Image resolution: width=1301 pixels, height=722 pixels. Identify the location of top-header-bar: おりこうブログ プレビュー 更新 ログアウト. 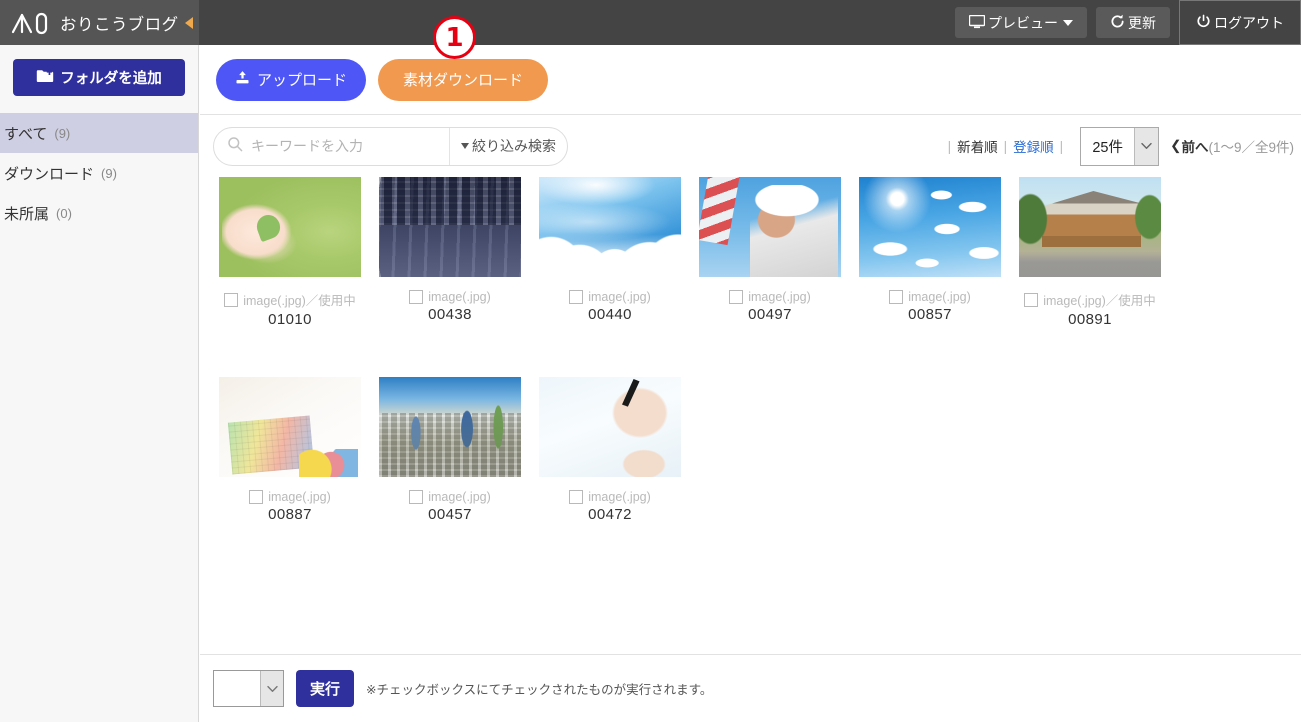
(650, 22).